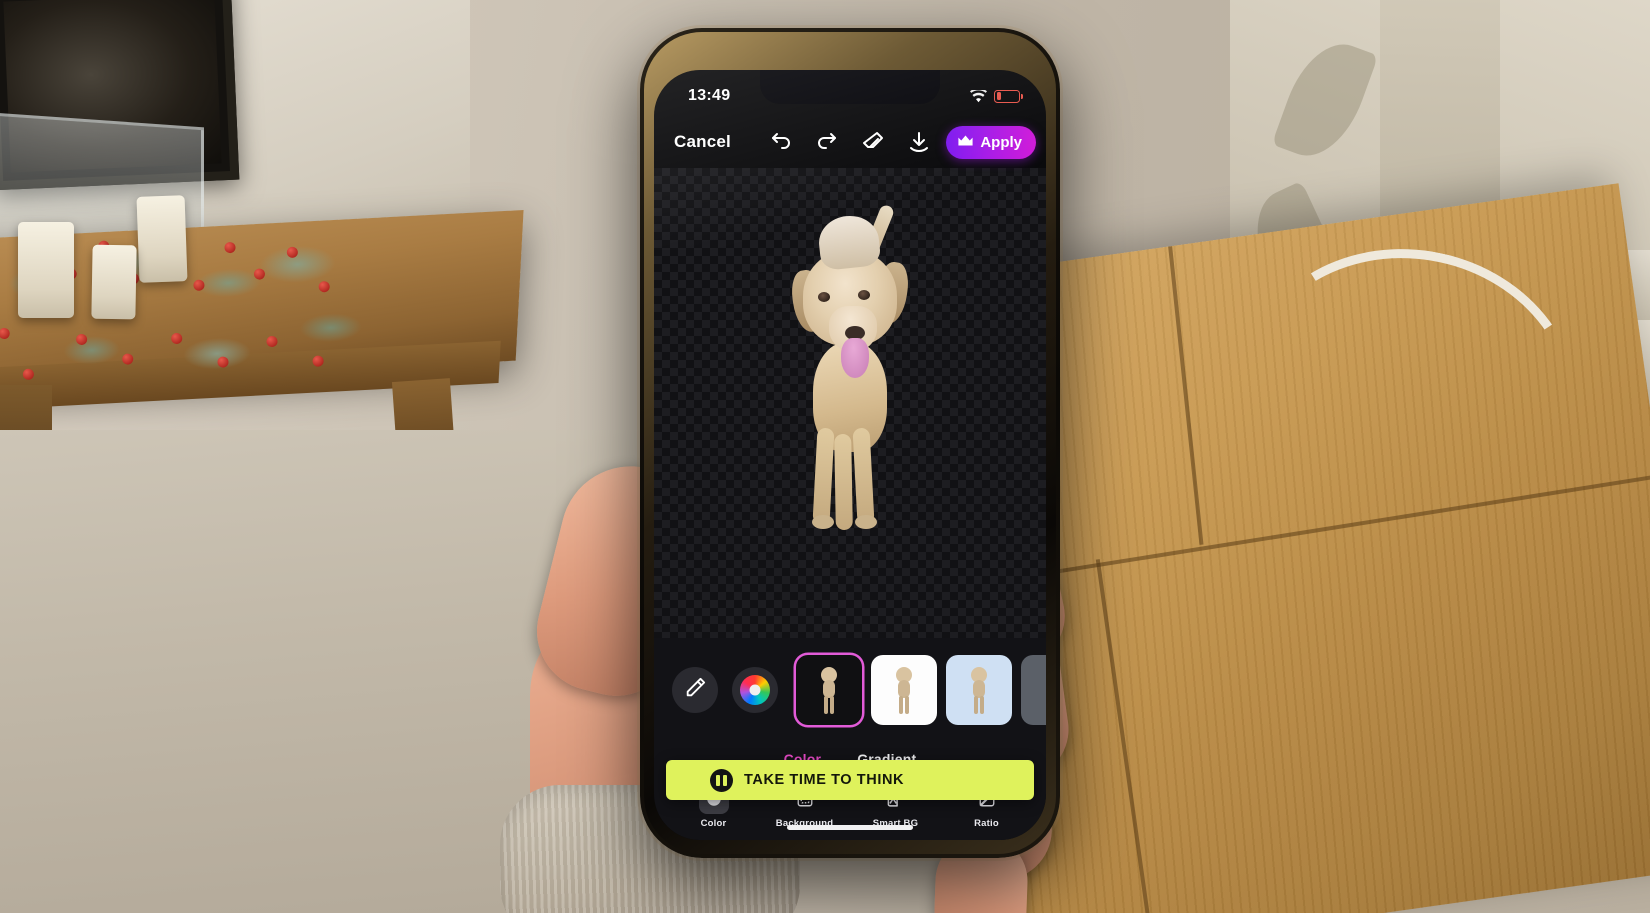 The width and height of the screenshot is (1650, 913). I want to click on eraser-icon, so click(873, 142).